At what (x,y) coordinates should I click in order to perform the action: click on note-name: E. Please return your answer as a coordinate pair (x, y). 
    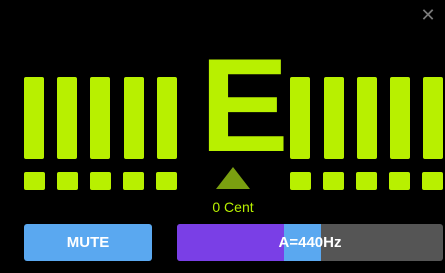
    Looking at the image, I should click on (244, 106).